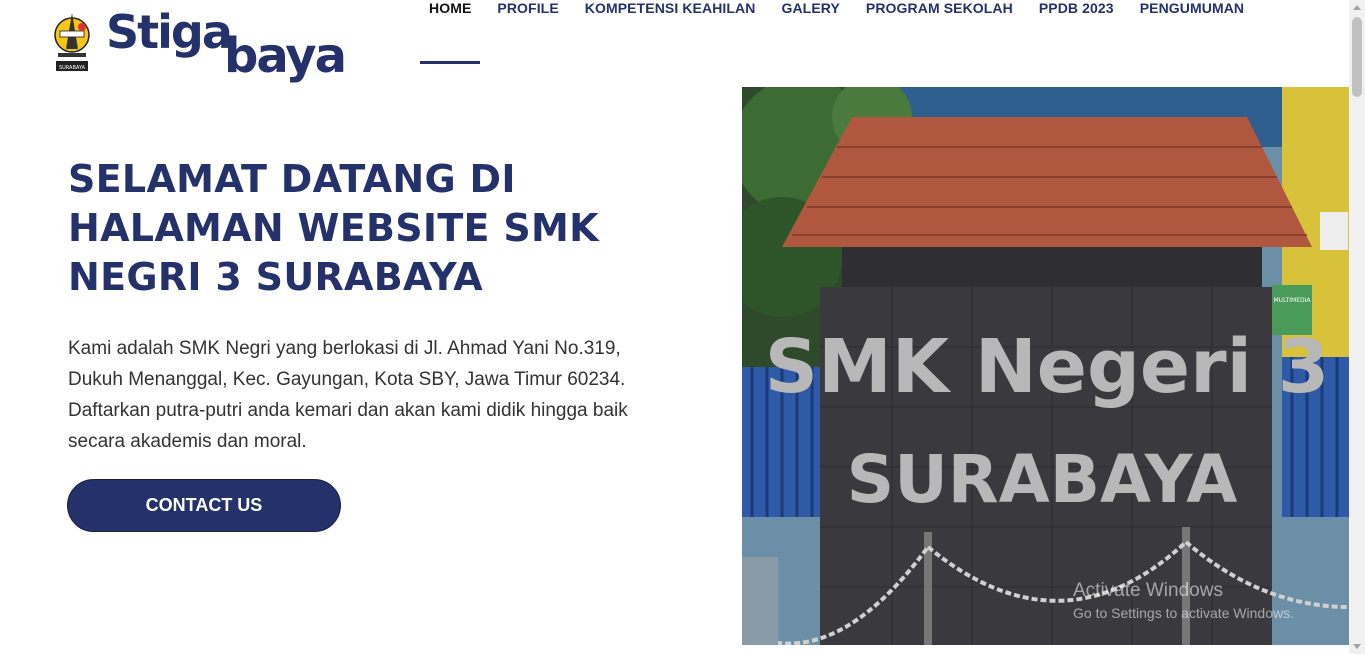 This screenshot has height=654, width=1365. What do you see at coordinates (527, 43) in the screenshot?
I see `nav-profile: PROFILE` at bounding box center [527, 43].